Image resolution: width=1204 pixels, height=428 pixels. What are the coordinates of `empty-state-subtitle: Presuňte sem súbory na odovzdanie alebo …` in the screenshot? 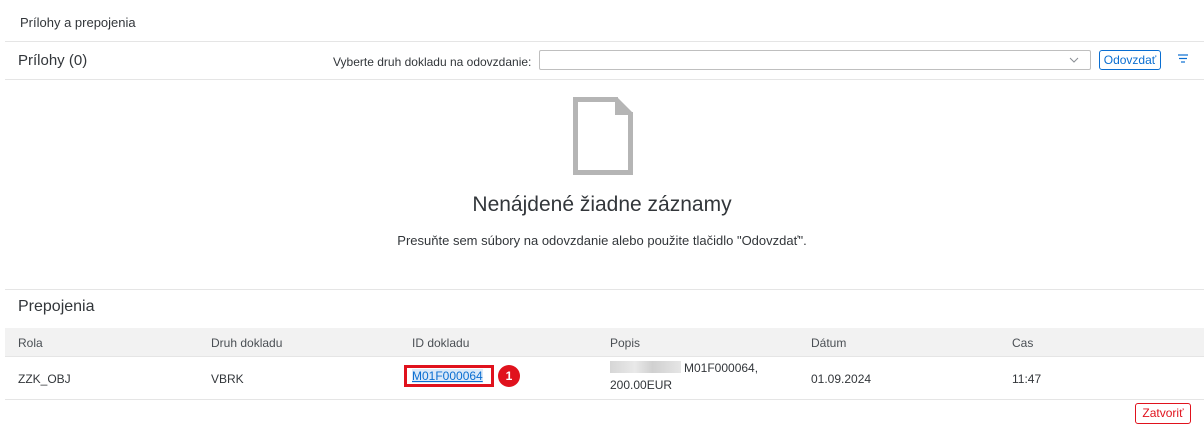 It's located at (602, 240).